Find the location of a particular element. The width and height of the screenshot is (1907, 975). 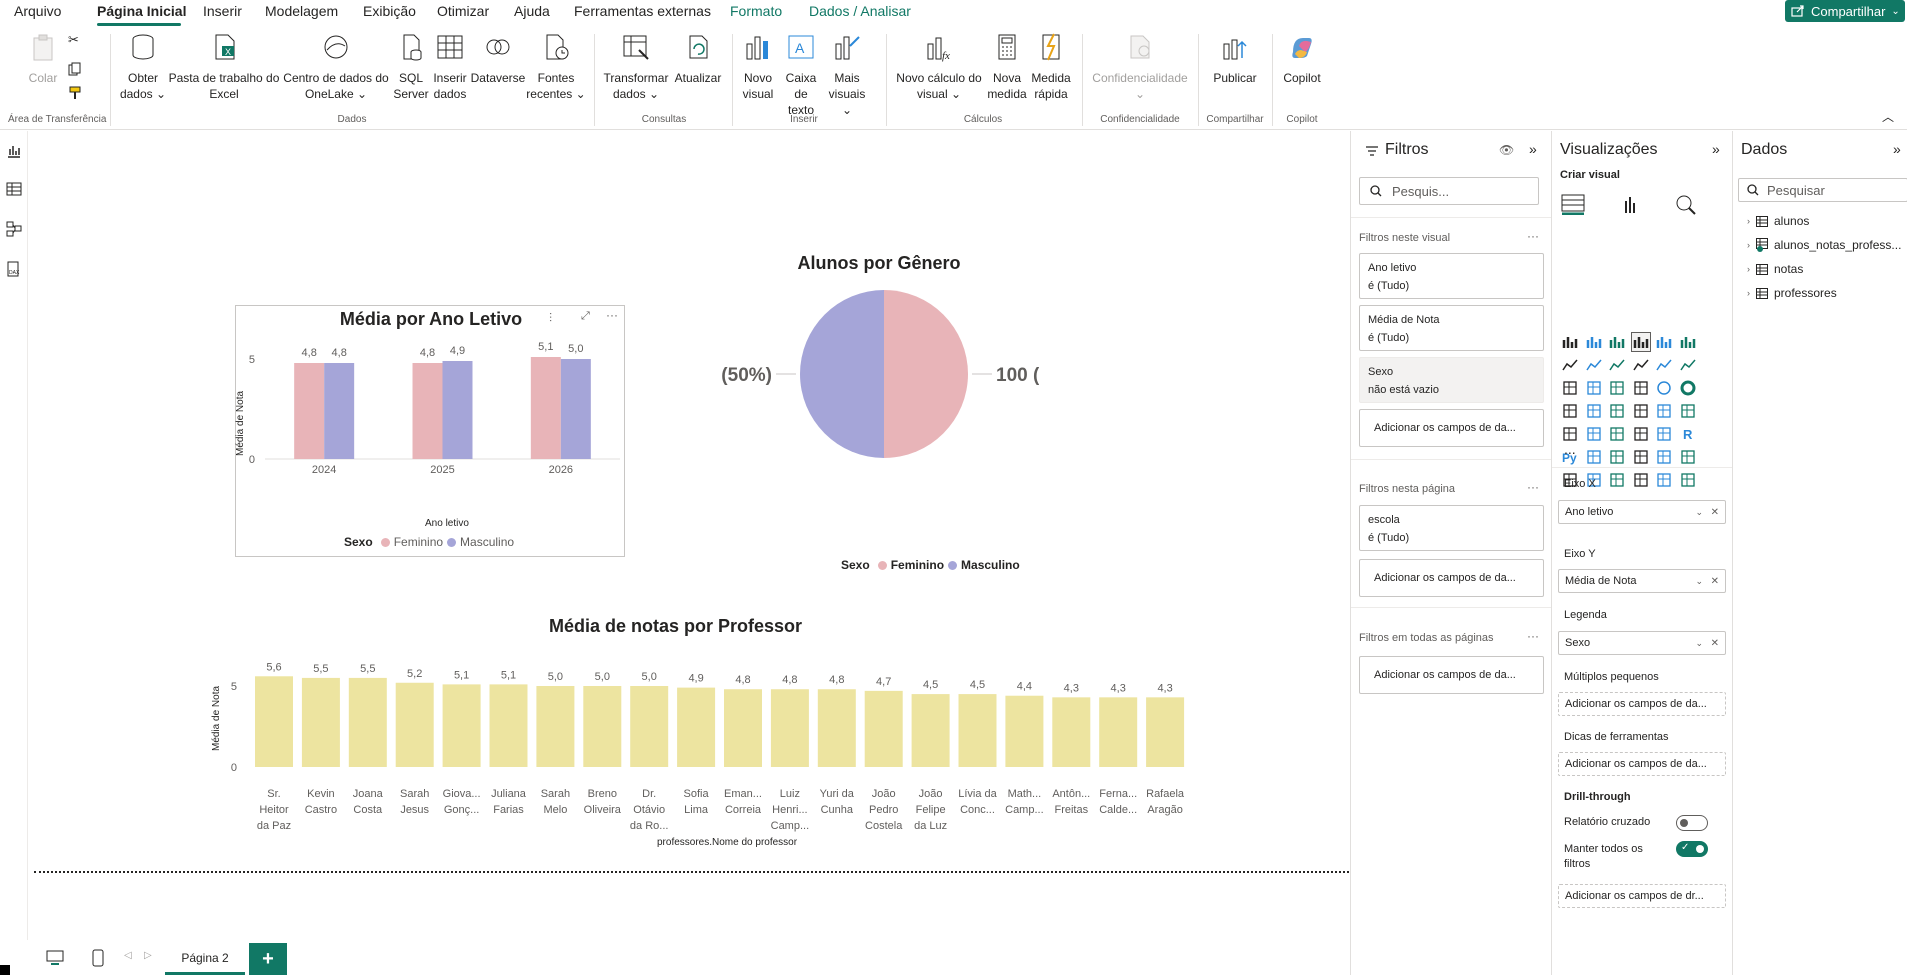

excel-button: X Pasta de trabalho do Excel is located at coordinates (224, 64).